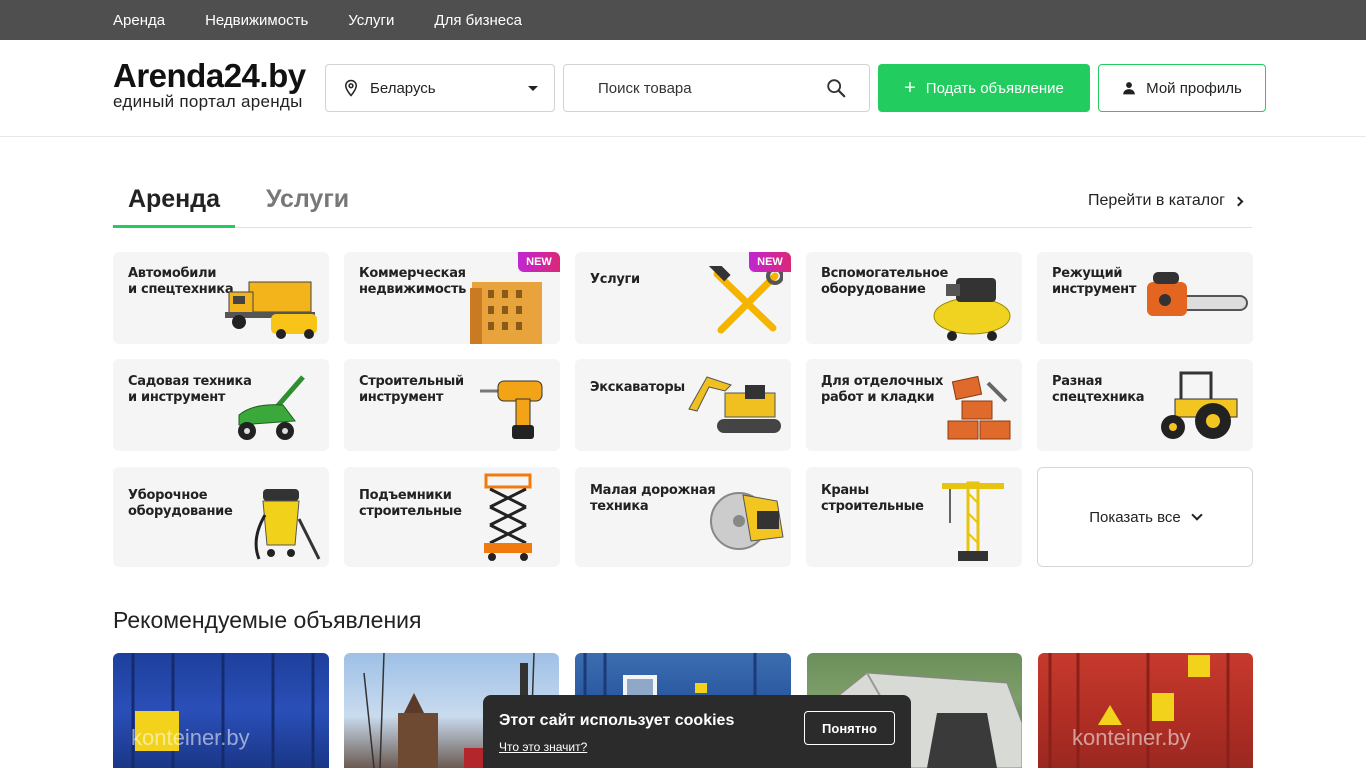  I want to click on category-card-aux-equipment: Вспомогательное оборудование, so click(914, 298).